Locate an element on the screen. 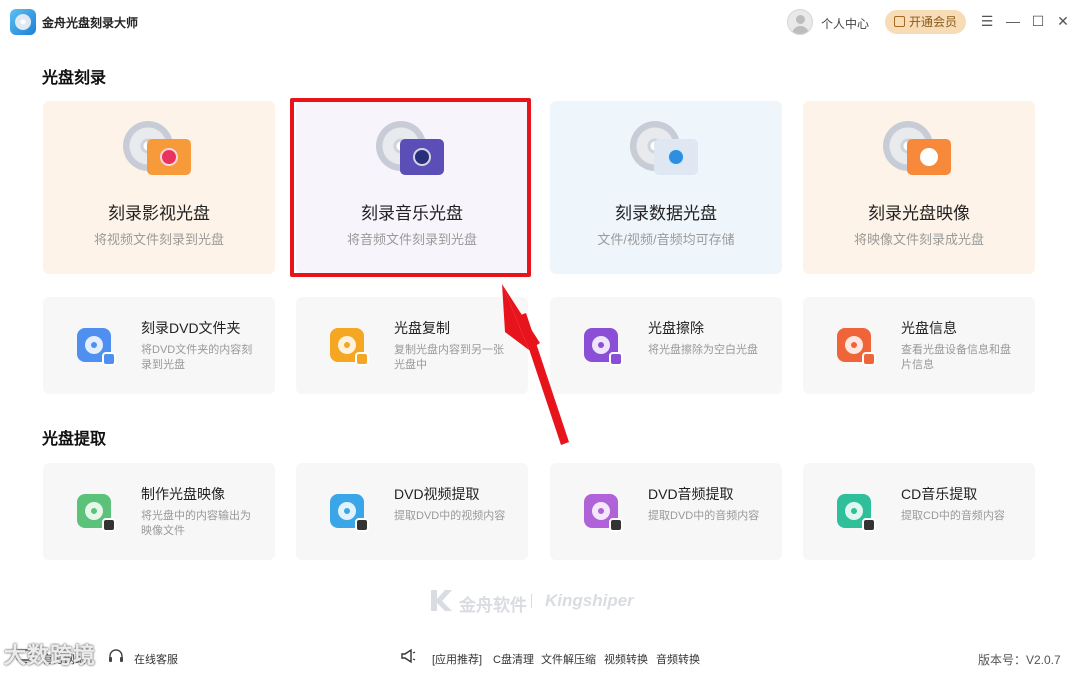  tool-description: 复制光盘内容到另一张光盘中 is located at coordinates (449, 357).